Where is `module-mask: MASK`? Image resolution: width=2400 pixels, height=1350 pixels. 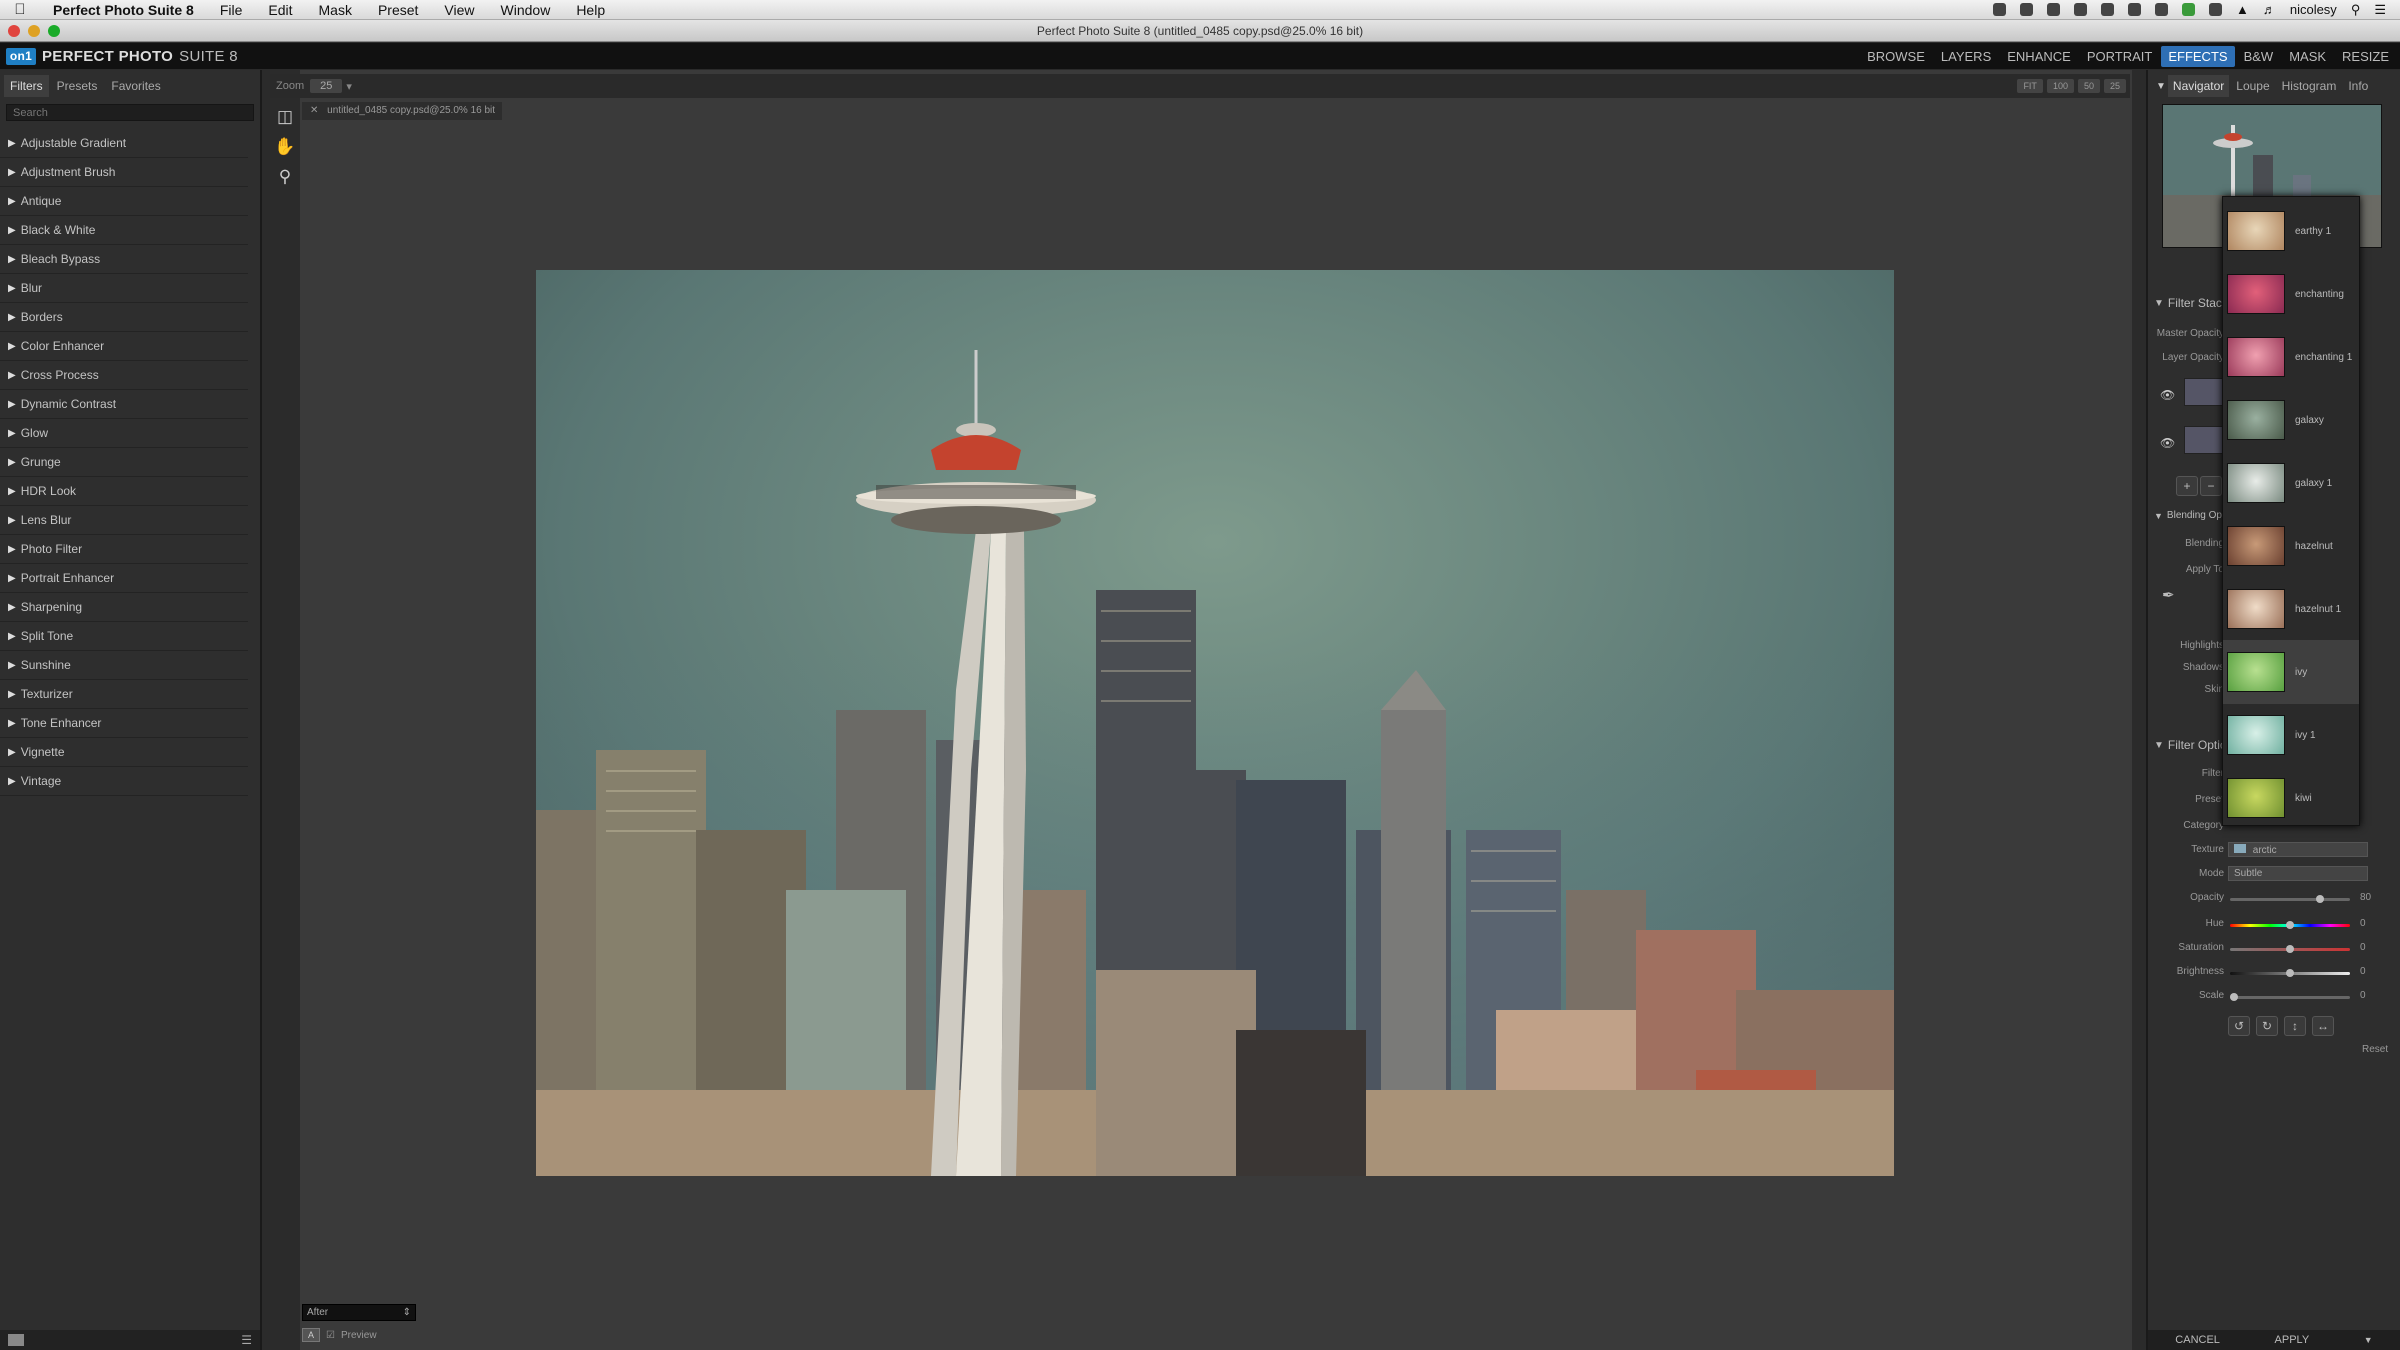 module-mask: MASK is located at coordinates (2307, 56).